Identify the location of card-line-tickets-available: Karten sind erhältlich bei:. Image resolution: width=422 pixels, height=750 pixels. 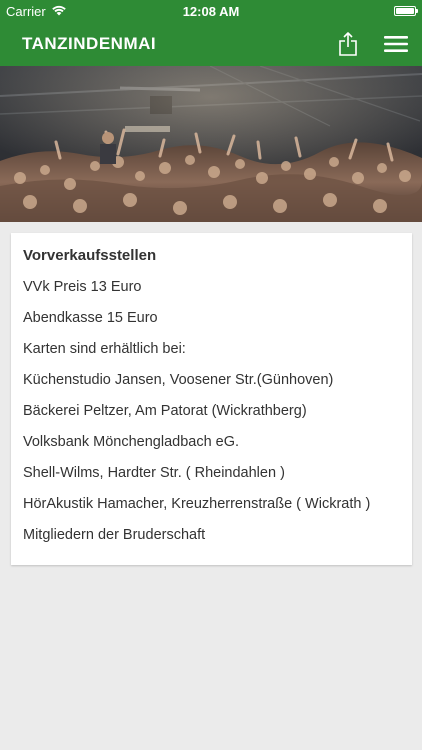
(104, 349).